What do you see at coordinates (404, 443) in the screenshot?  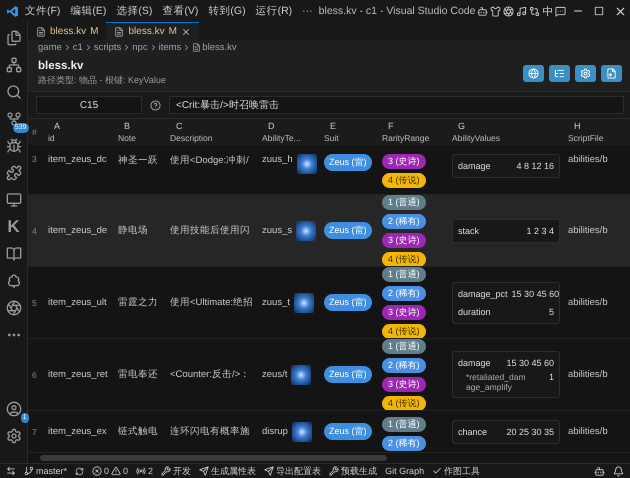 I see `rarity-tag: 2 (稀有)` at bounding box center [404, 443].